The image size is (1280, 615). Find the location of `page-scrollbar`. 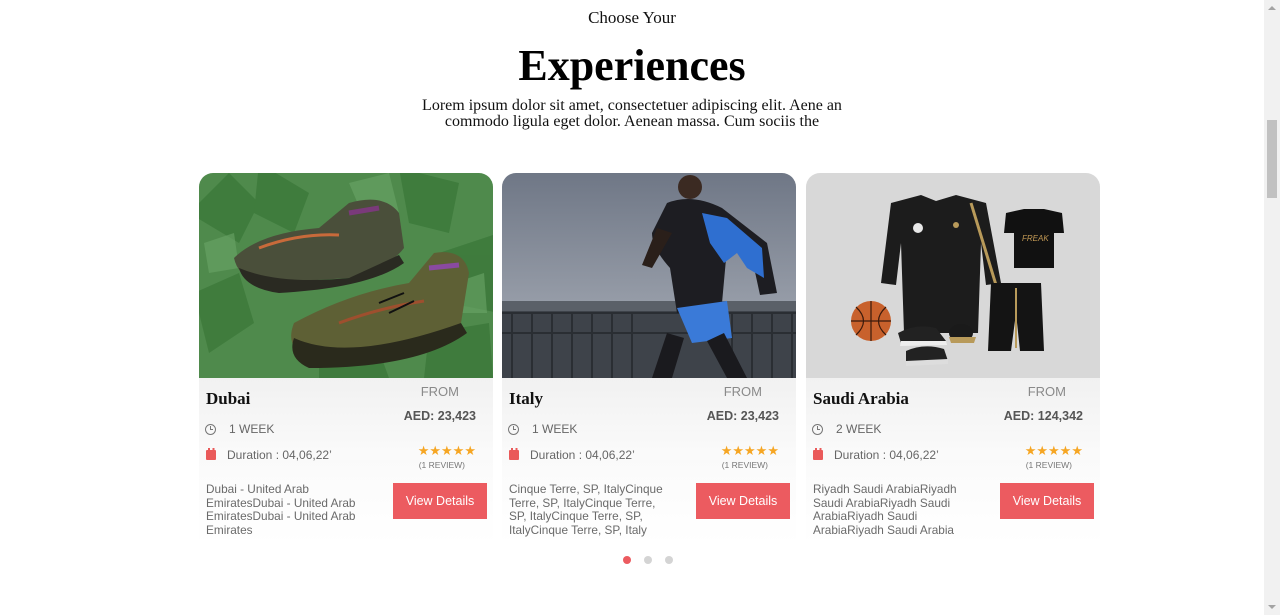

page-scrollbar is located at coordinates (1272, 307).